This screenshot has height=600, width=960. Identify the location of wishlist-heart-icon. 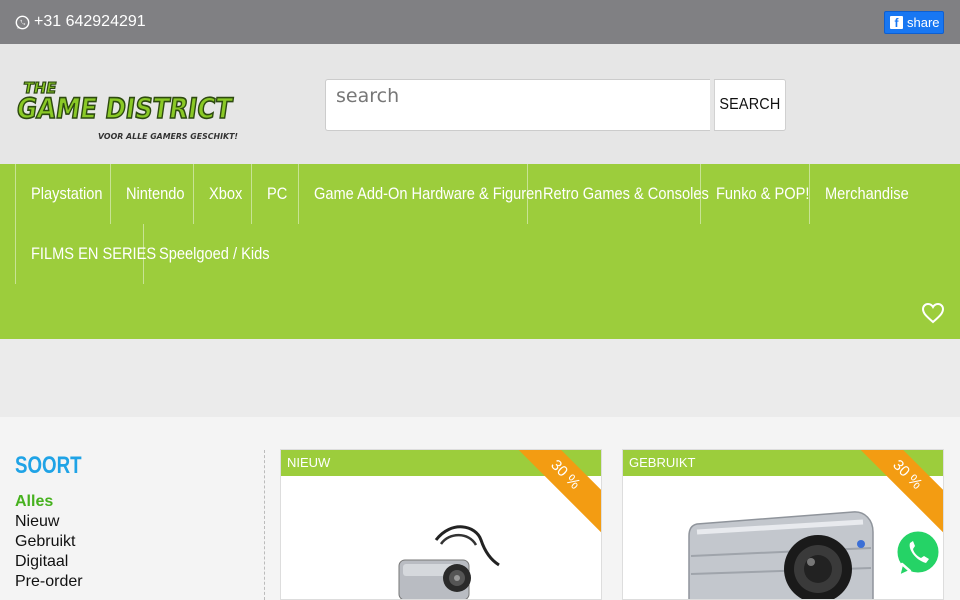
(933, 315).